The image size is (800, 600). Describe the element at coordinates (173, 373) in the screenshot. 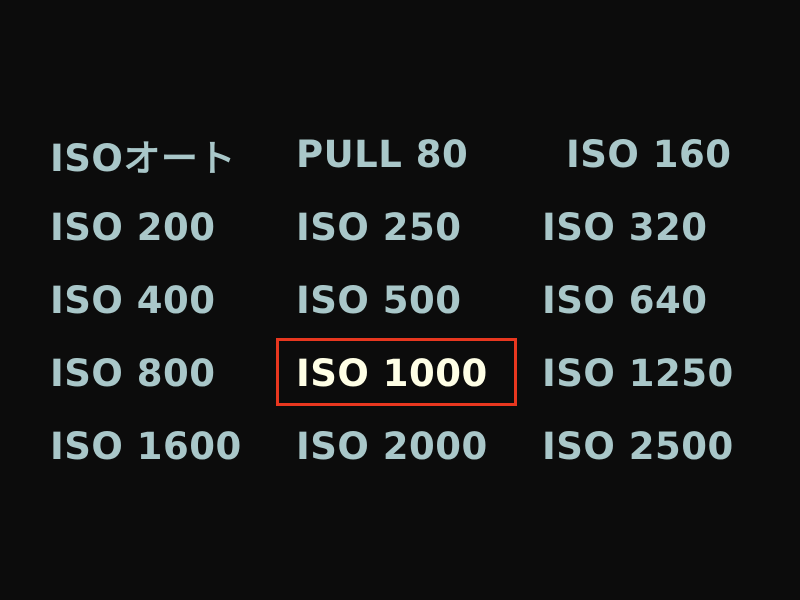

I see `iso-option-800: ISO 800` at that location.